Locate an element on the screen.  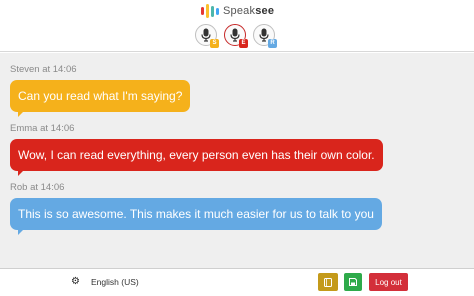
participant-list: S E R is located at coordinates (236, 36).